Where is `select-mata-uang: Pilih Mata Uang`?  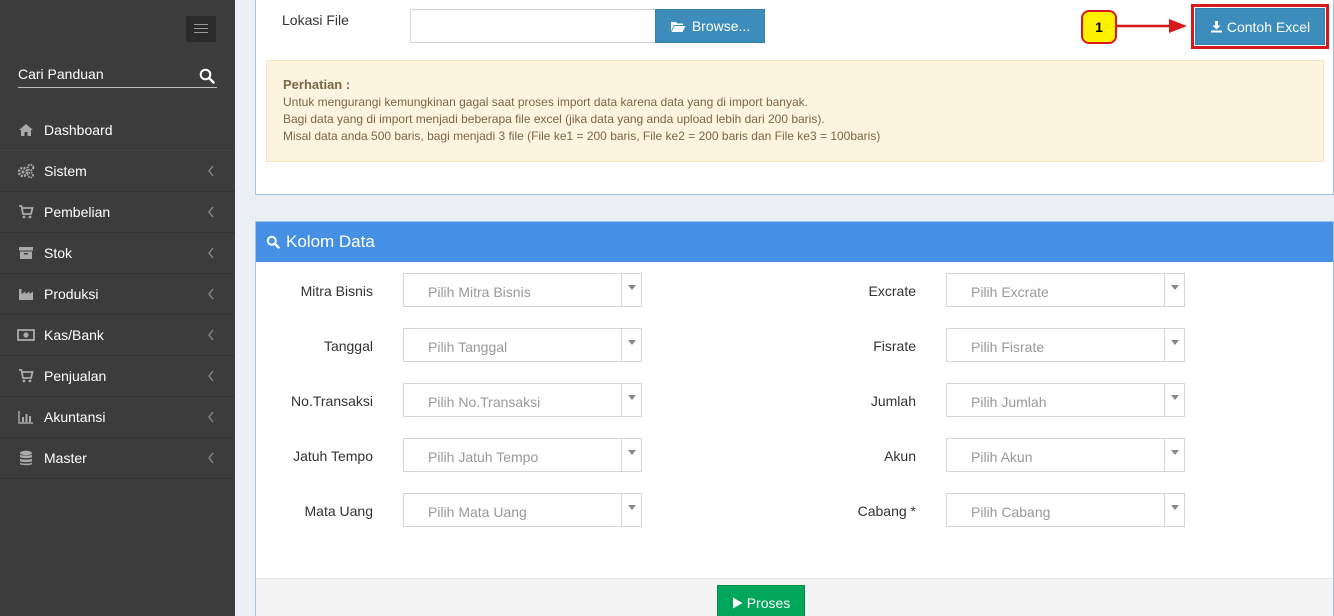
select-mata-uang: Pilih Mata Uang is located at coordinates (522, 510).